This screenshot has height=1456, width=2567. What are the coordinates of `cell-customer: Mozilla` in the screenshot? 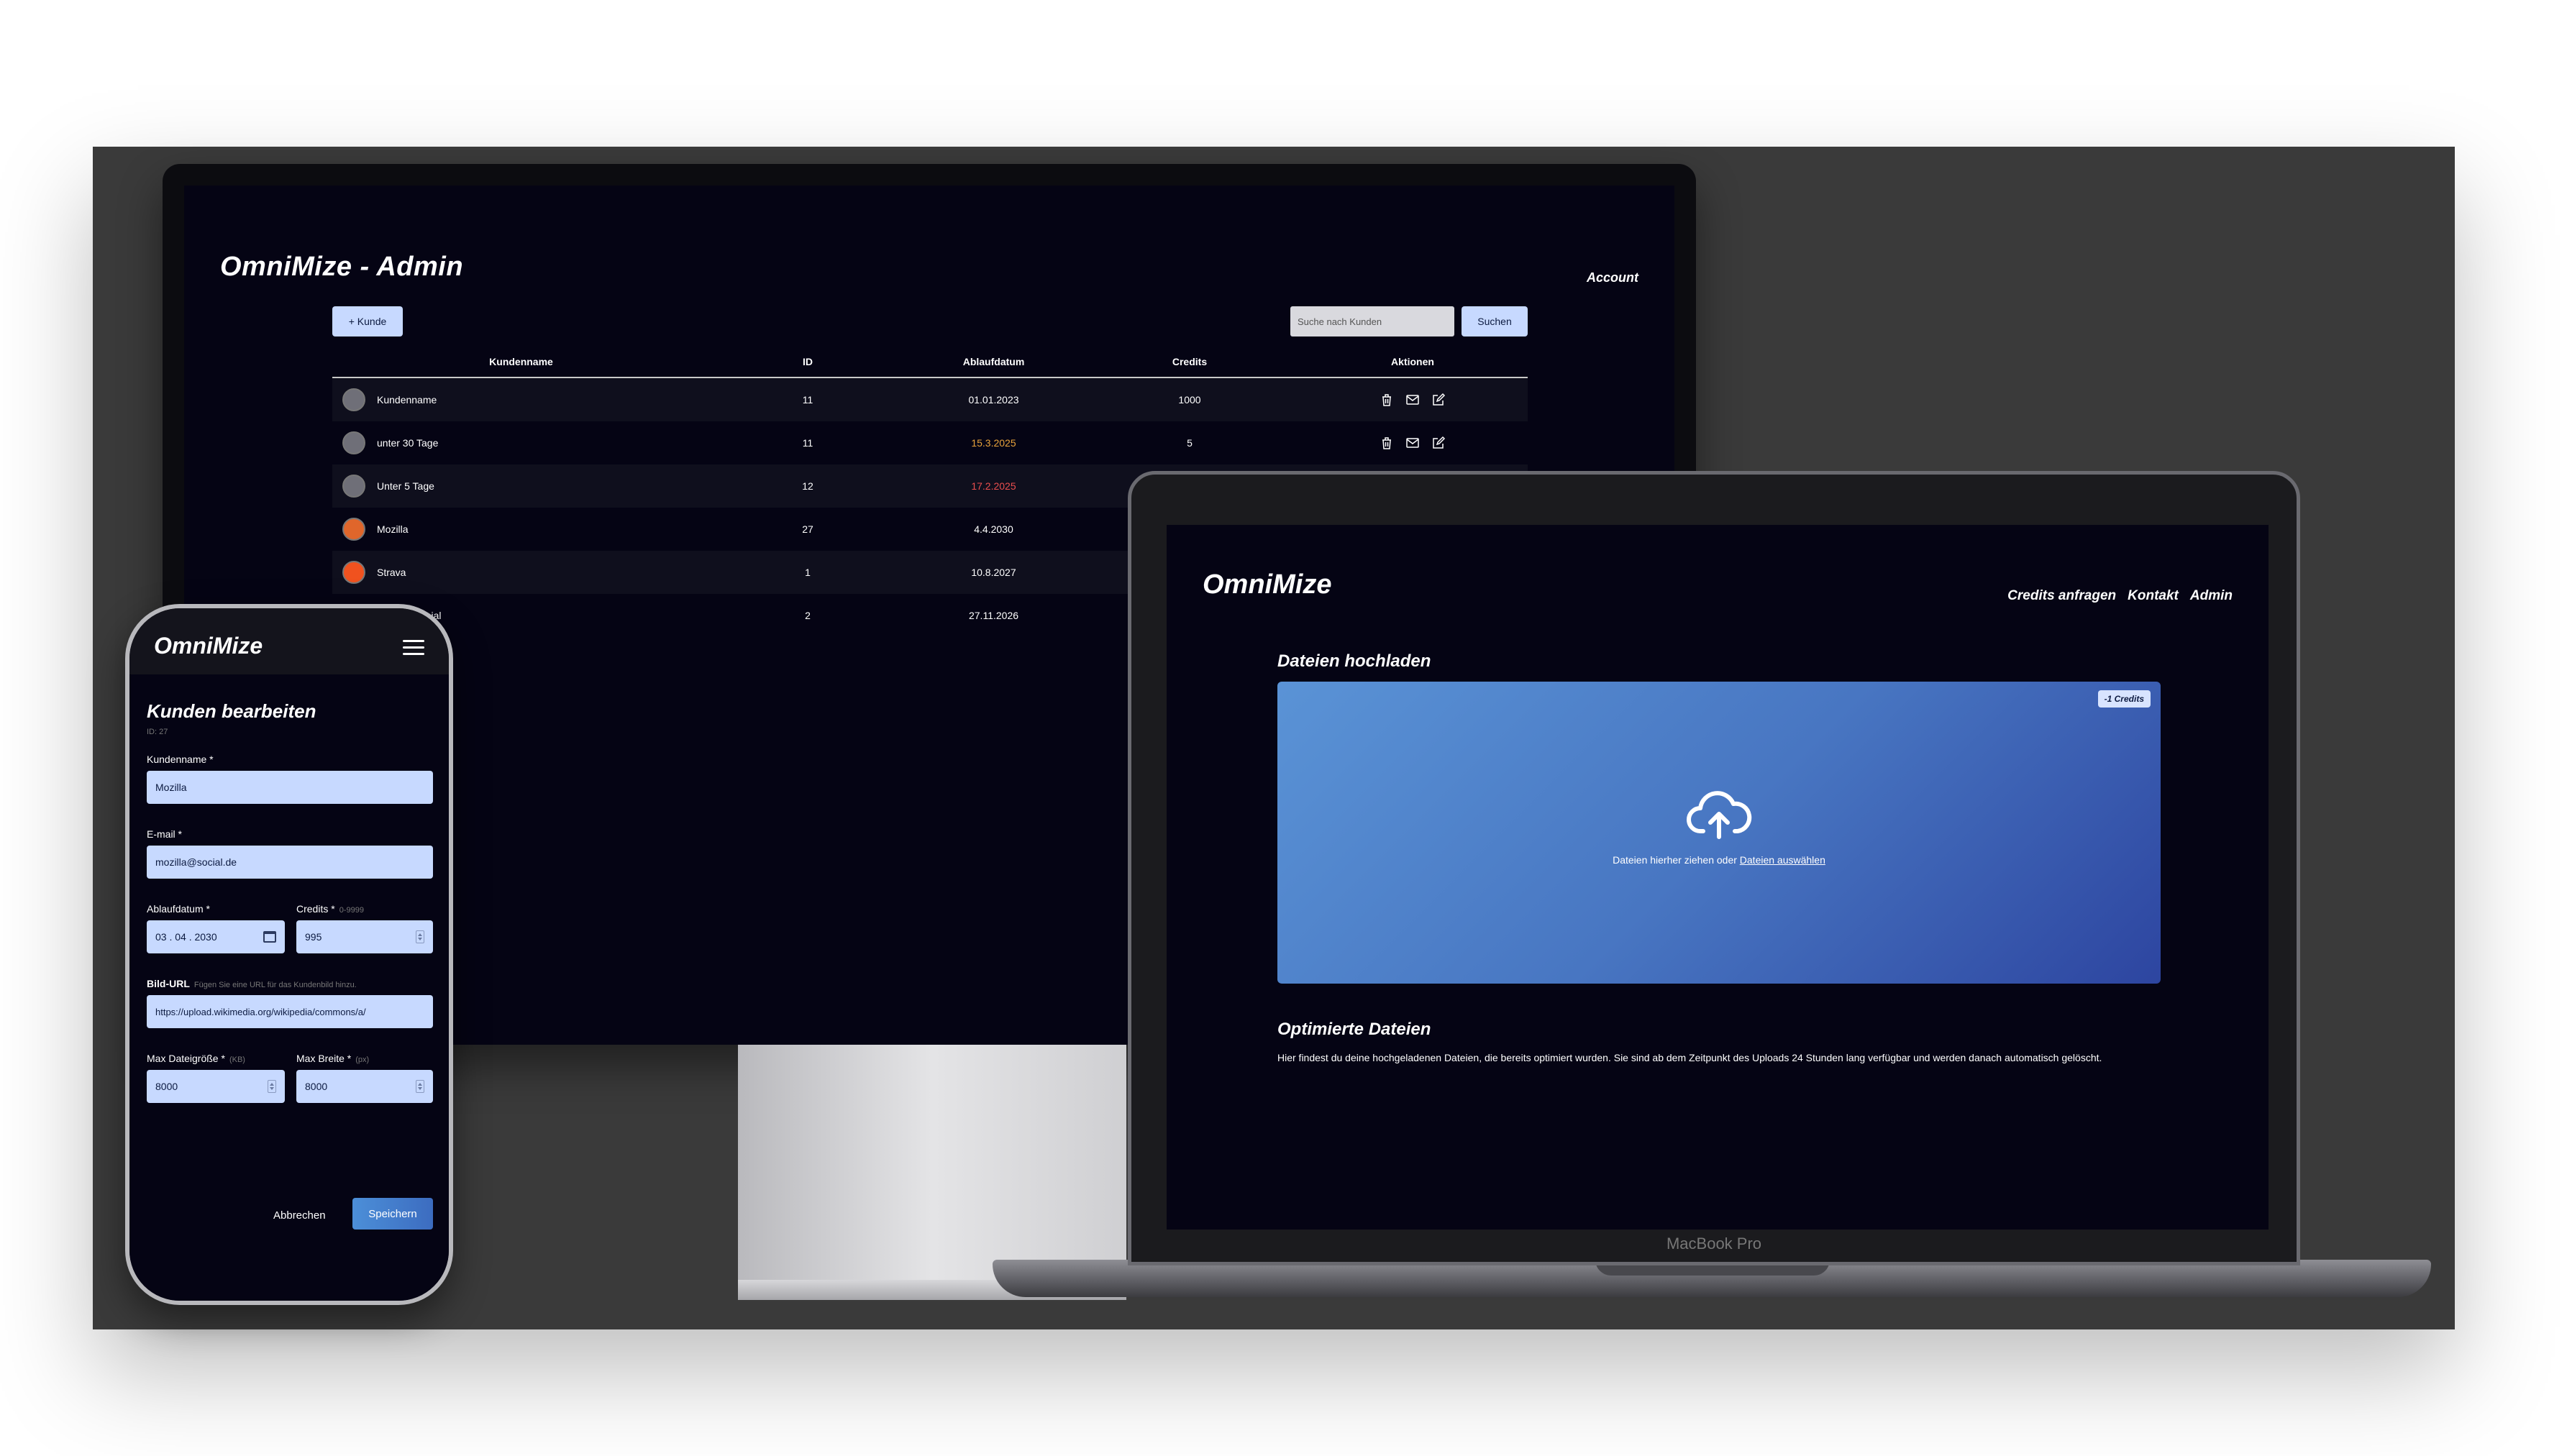 It's located at (521, 529).